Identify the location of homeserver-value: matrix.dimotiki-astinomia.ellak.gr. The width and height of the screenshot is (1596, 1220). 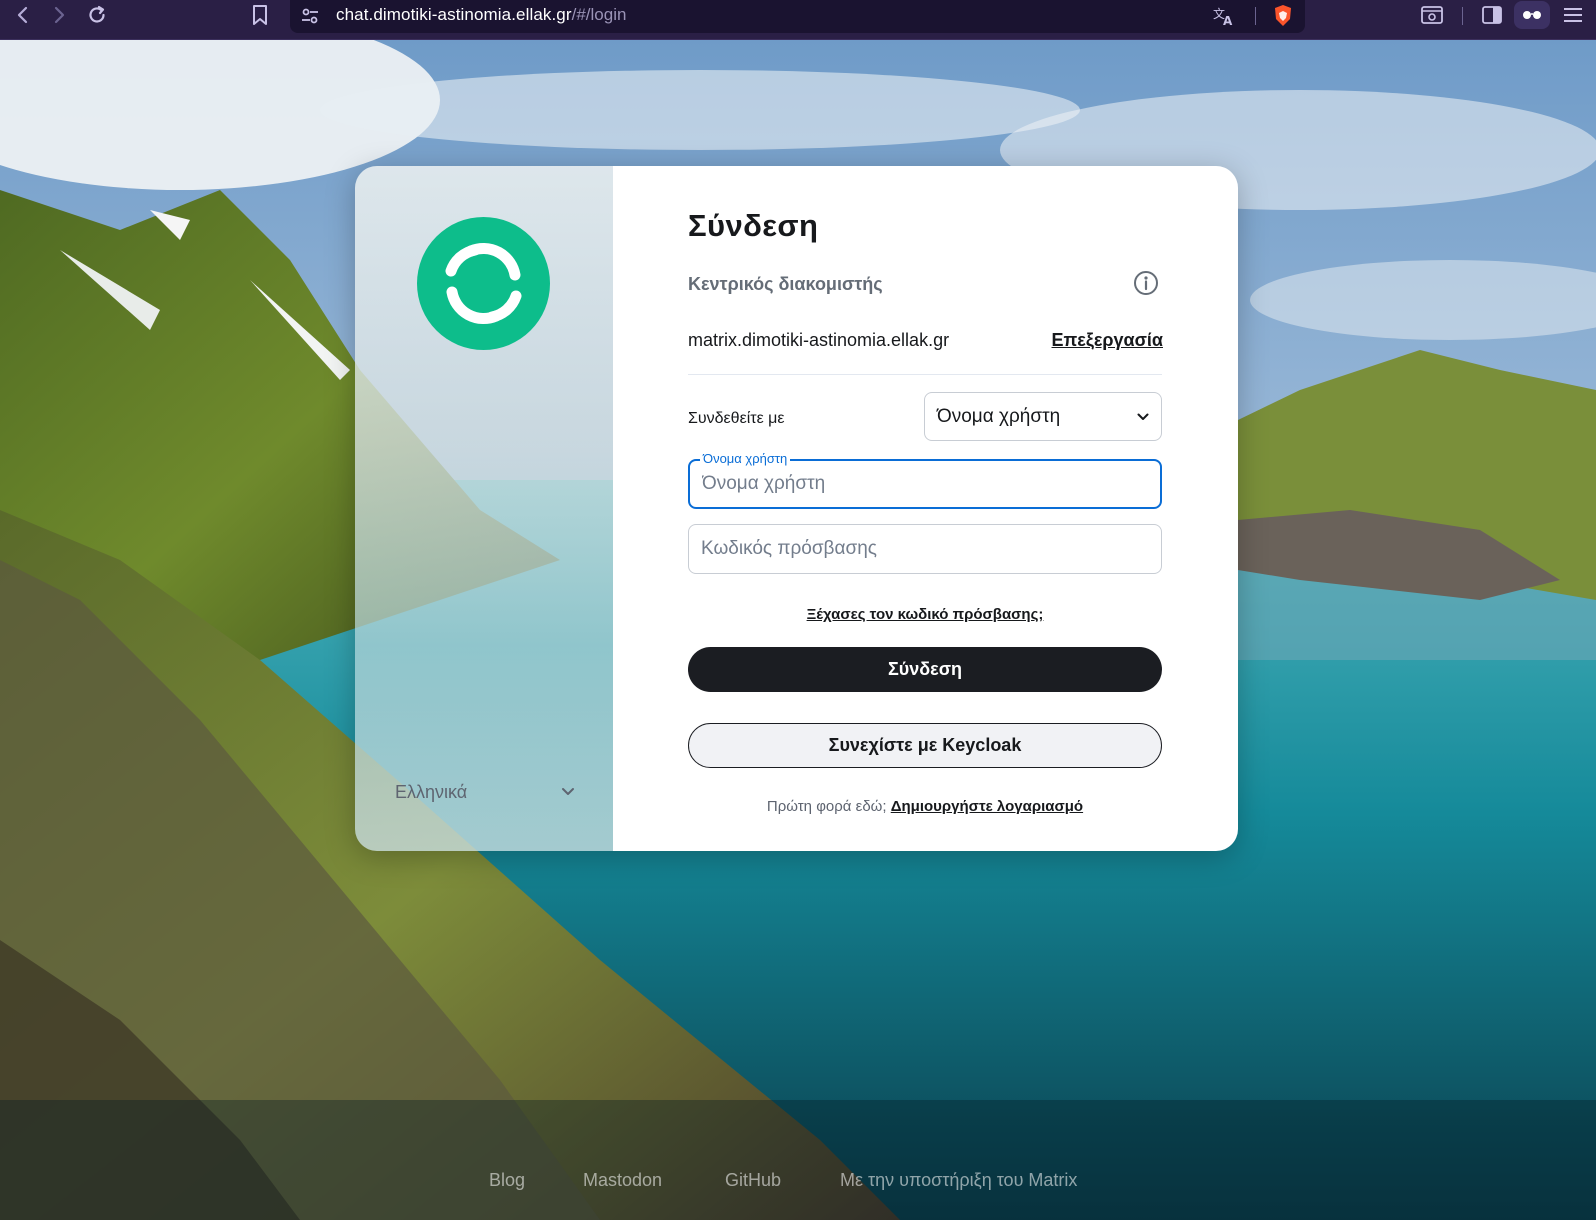
(819, 340).